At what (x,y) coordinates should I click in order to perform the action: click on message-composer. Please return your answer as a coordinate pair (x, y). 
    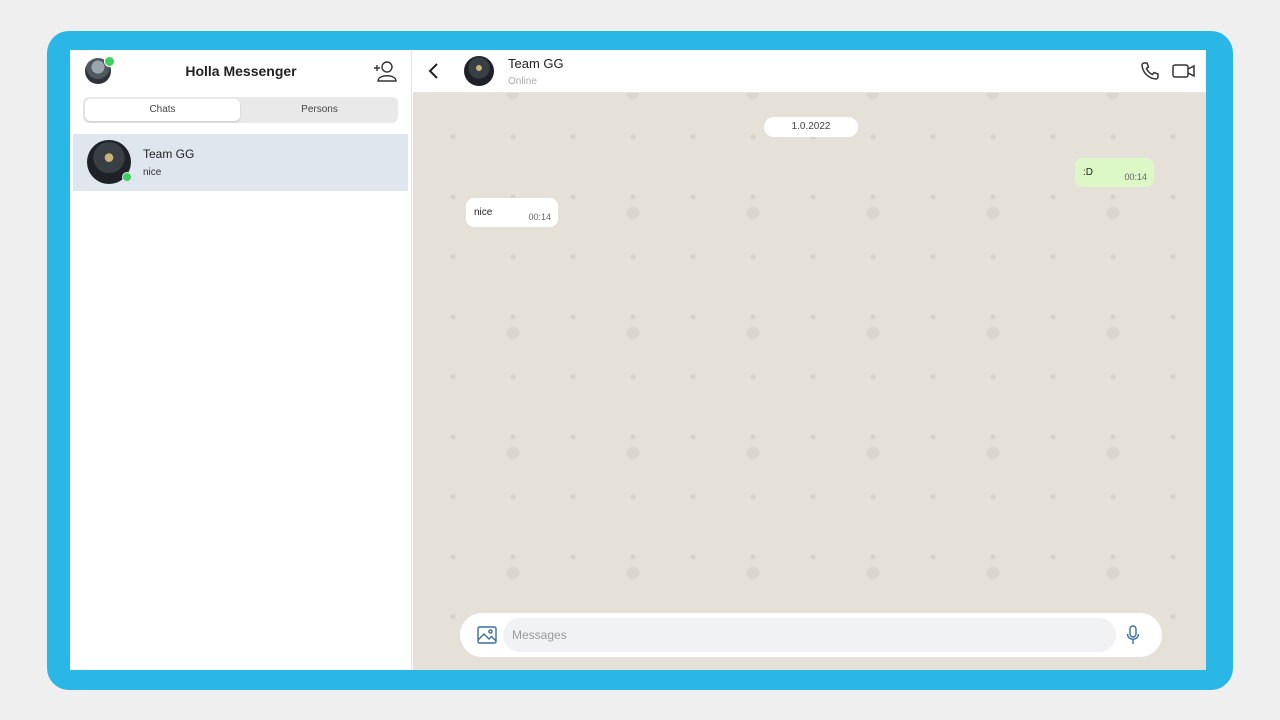
    Looking at the image, I should click on (811, 635).